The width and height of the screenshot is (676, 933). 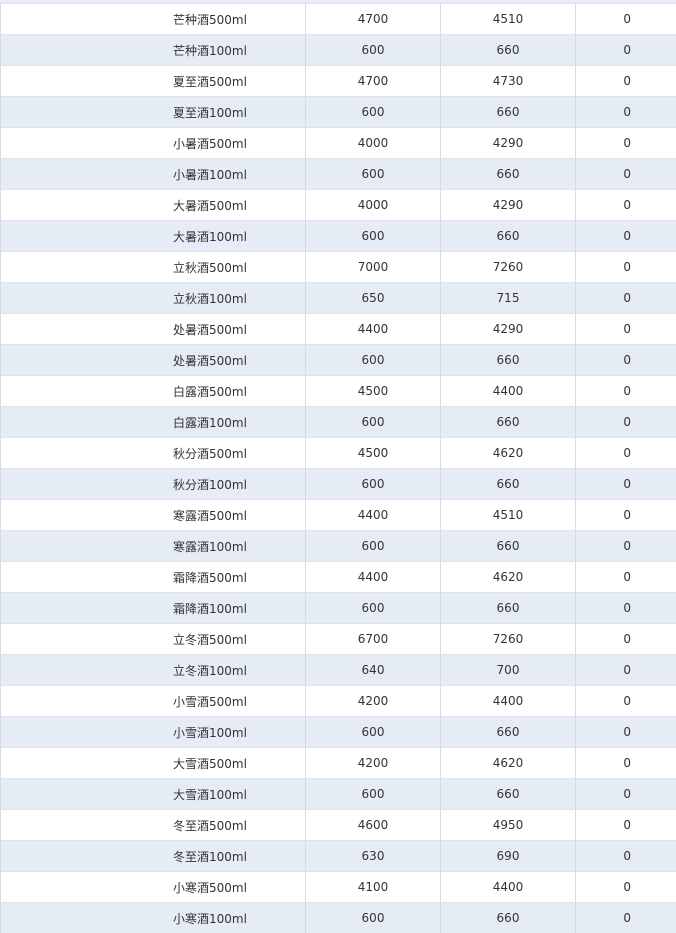 What do you see at coordinates (153, 732) in the screenshot?
I see `product-name-cell: 小雪酒100ml` at bounding box center [153, 732].